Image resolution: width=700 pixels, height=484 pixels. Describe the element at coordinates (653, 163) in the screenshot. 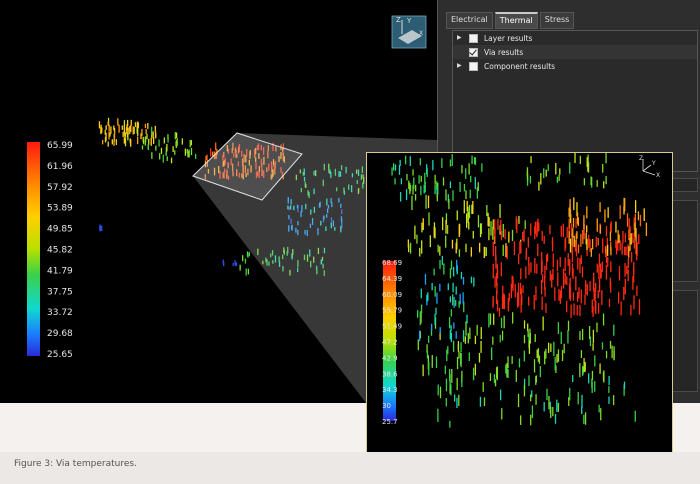

I see `svg-text: Y` at that location.